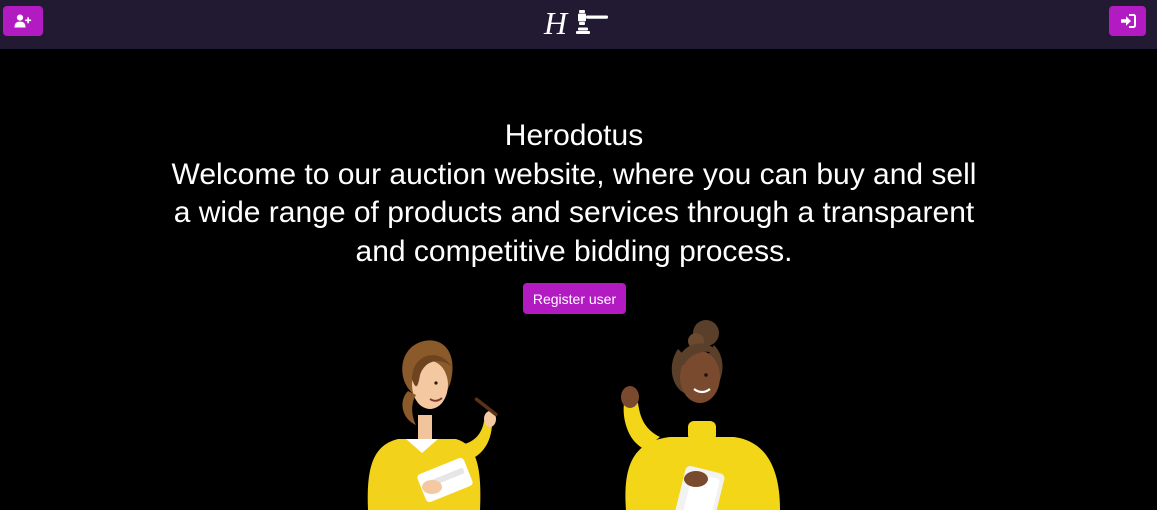 This screenshot has height=532, width=1157. I want to click on sign-in-icon, so click(1128, 21).